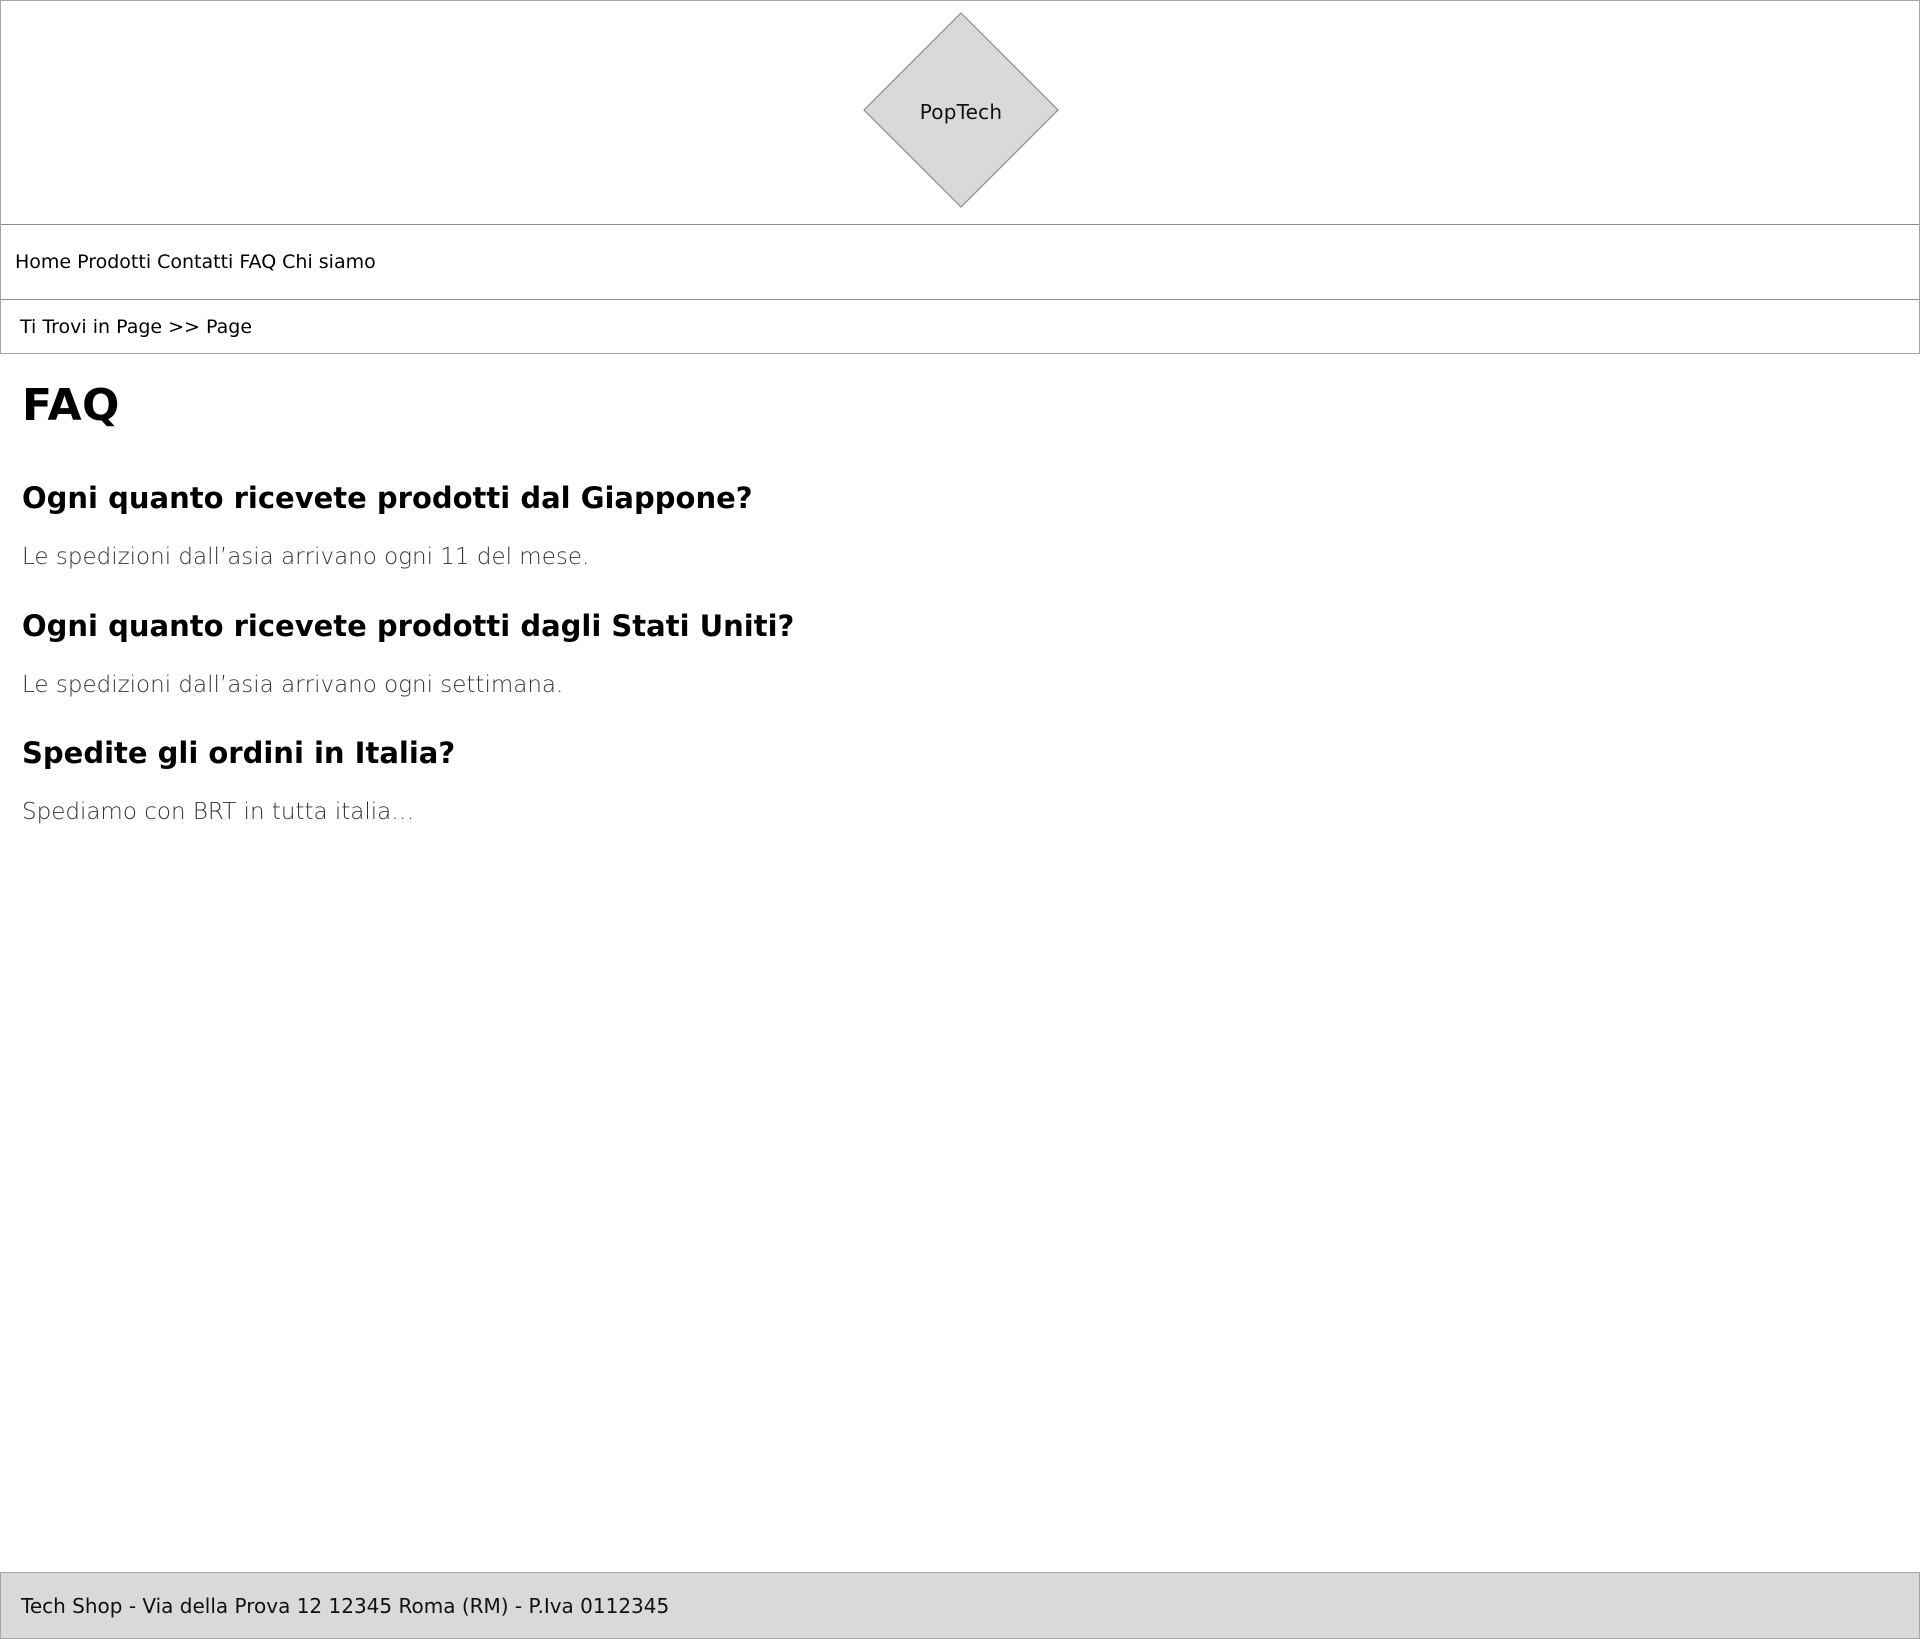 This screenshot has width=1920, height=1639. What do you see at coordinates (195, 262) in the screenshot?
I see `nav-item-contatti: Contatti` at bounding box center [195, 262].